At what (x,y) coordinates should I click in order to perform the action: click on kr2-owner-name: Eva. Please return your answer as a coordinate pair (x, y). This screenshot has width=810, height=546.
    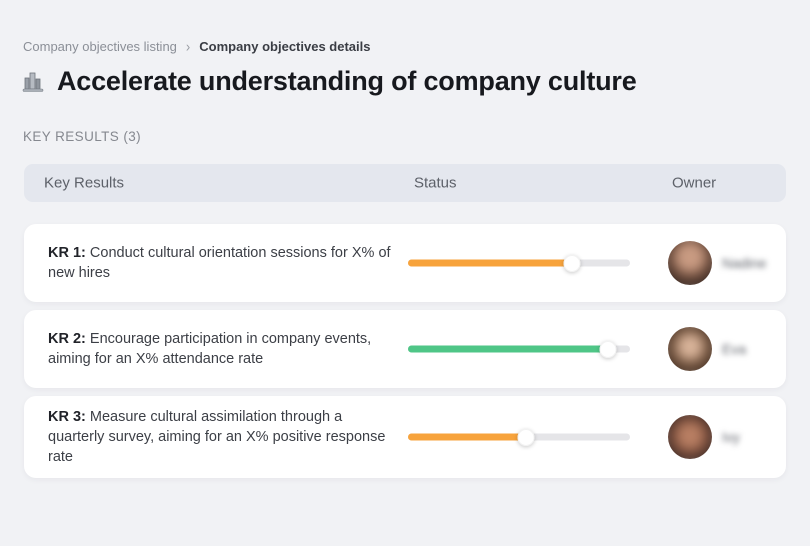
    Looking at the image, I should click on (734, 349).